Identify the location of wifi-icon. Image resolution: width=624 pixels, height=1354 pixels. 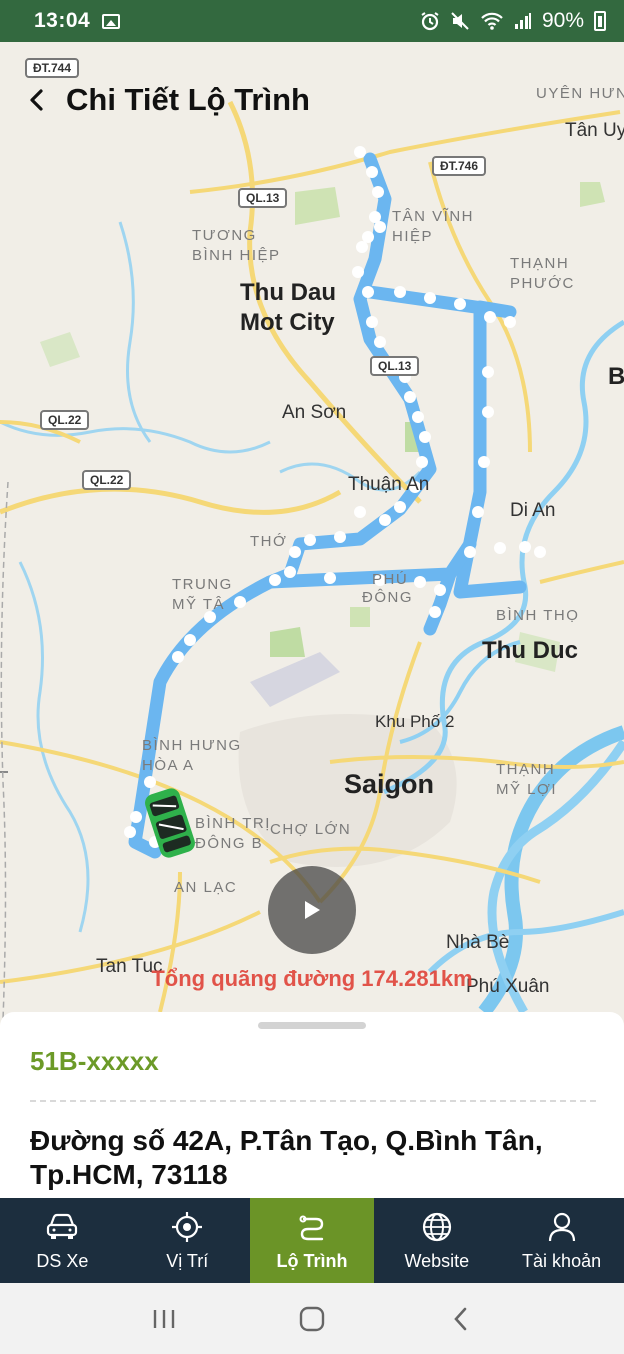
(492, 21).